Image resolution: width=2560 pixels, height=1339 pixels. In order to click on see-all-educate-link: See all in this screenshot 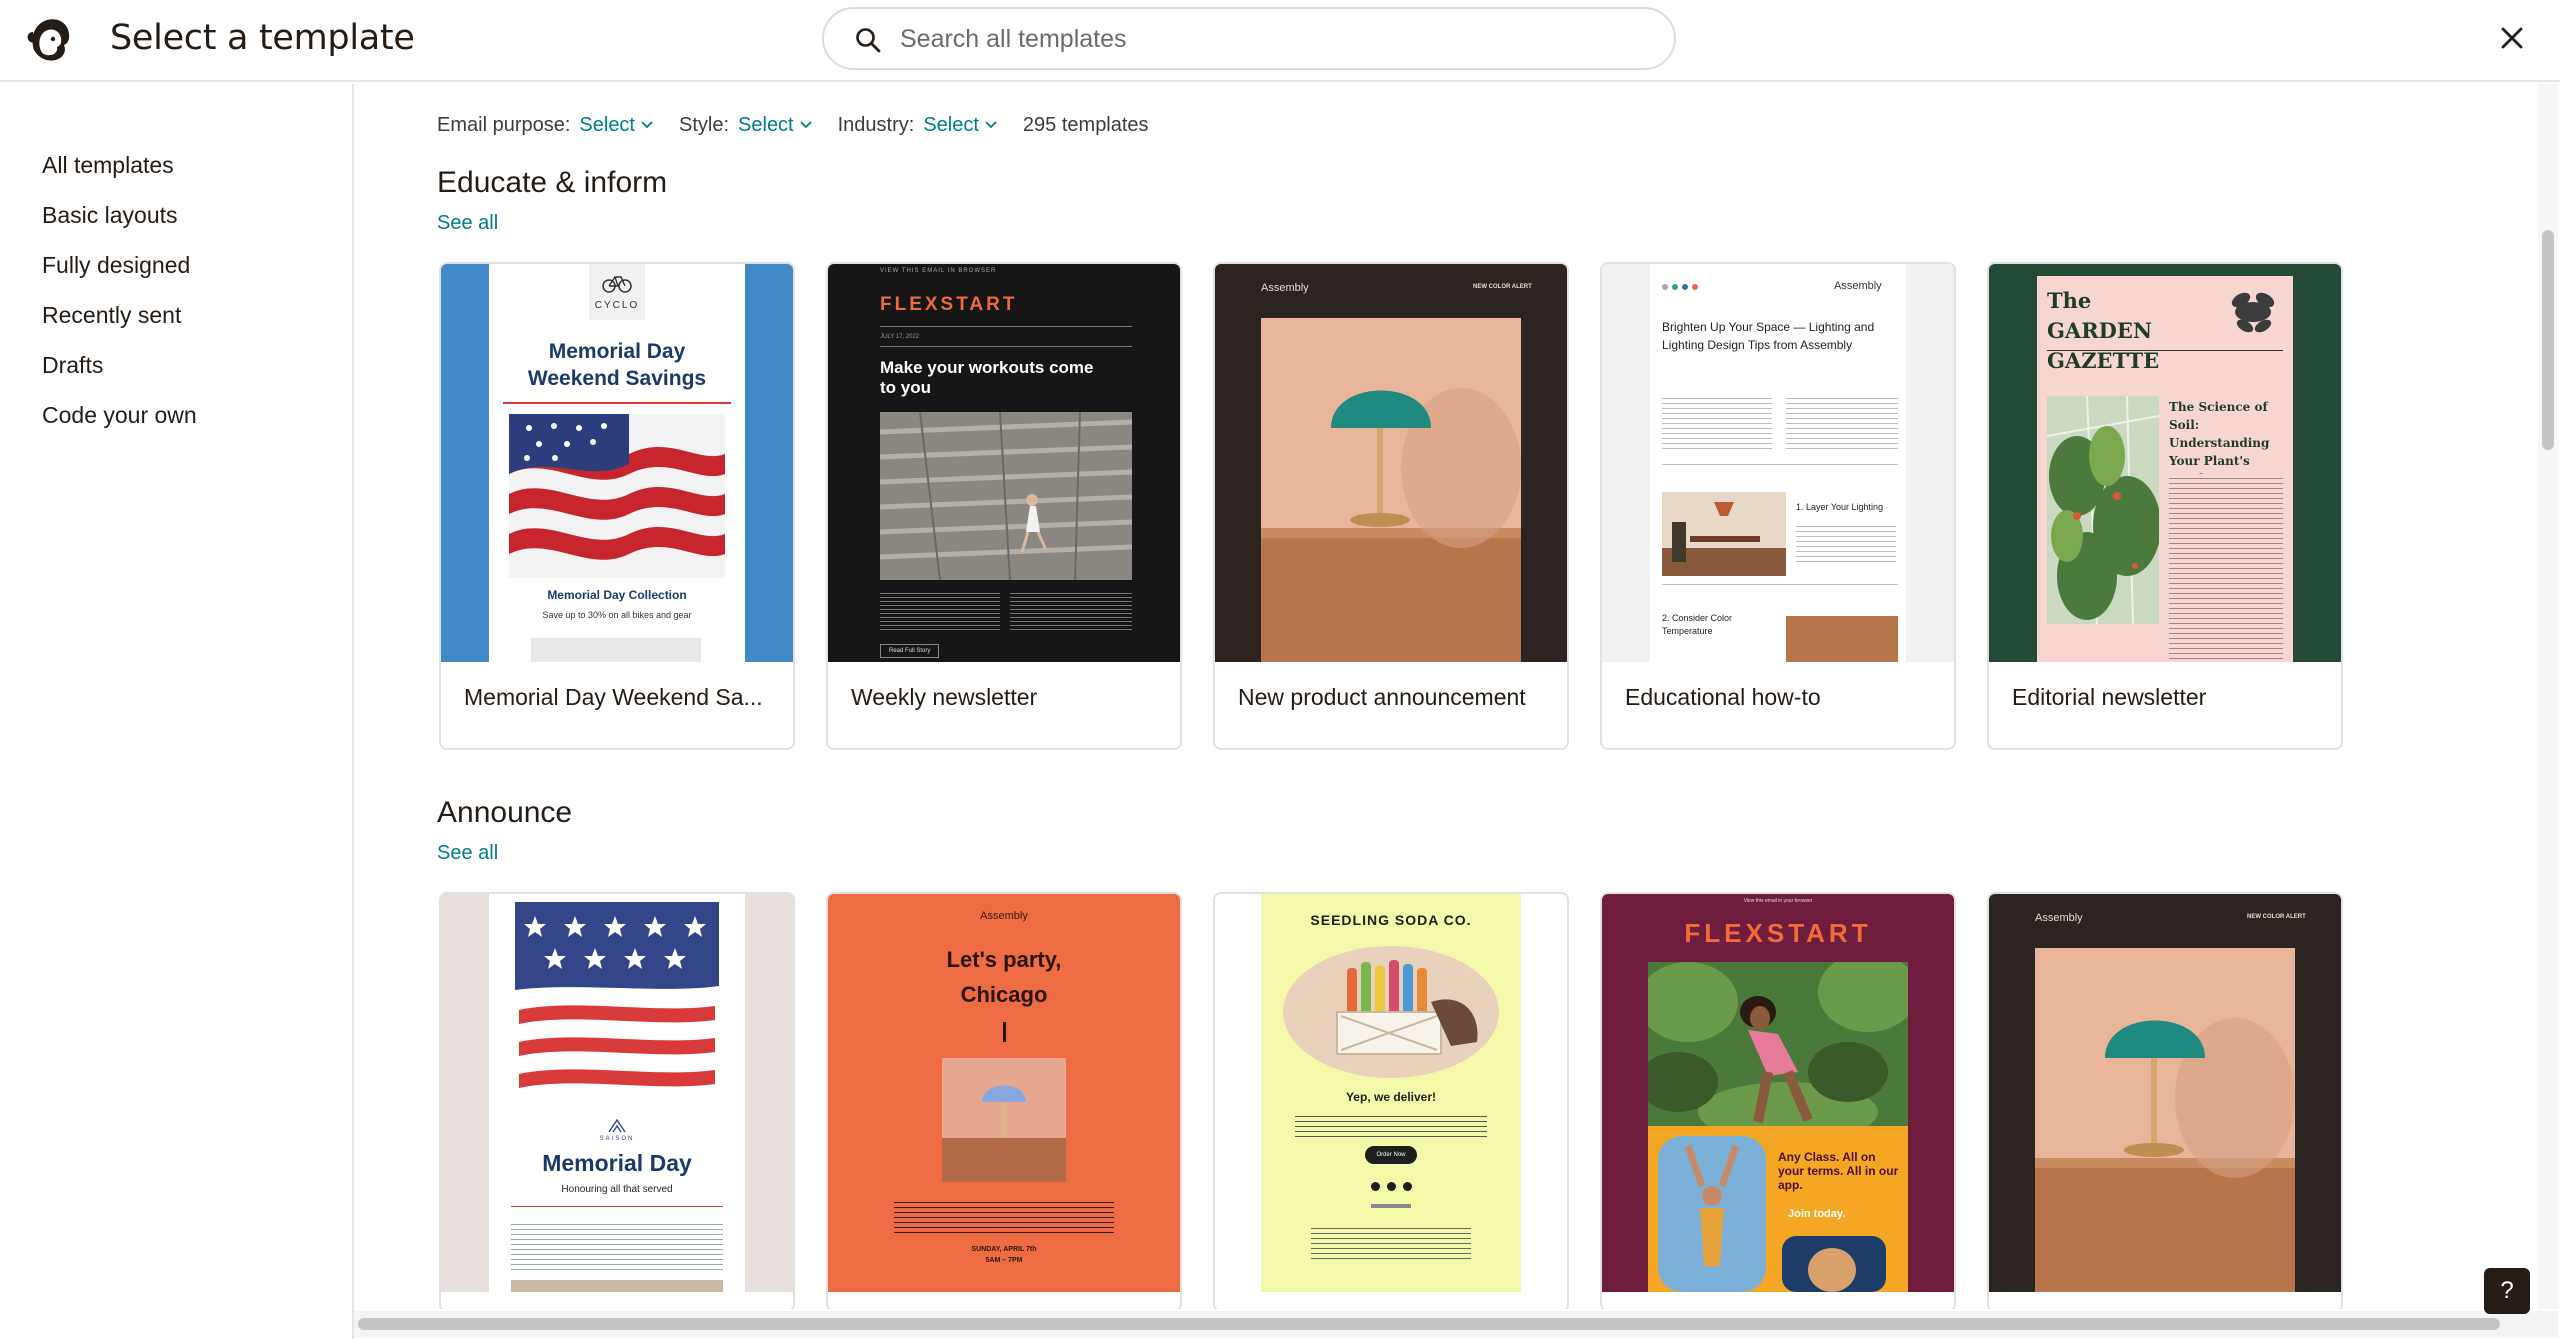, I will do `click(467, 223)`.